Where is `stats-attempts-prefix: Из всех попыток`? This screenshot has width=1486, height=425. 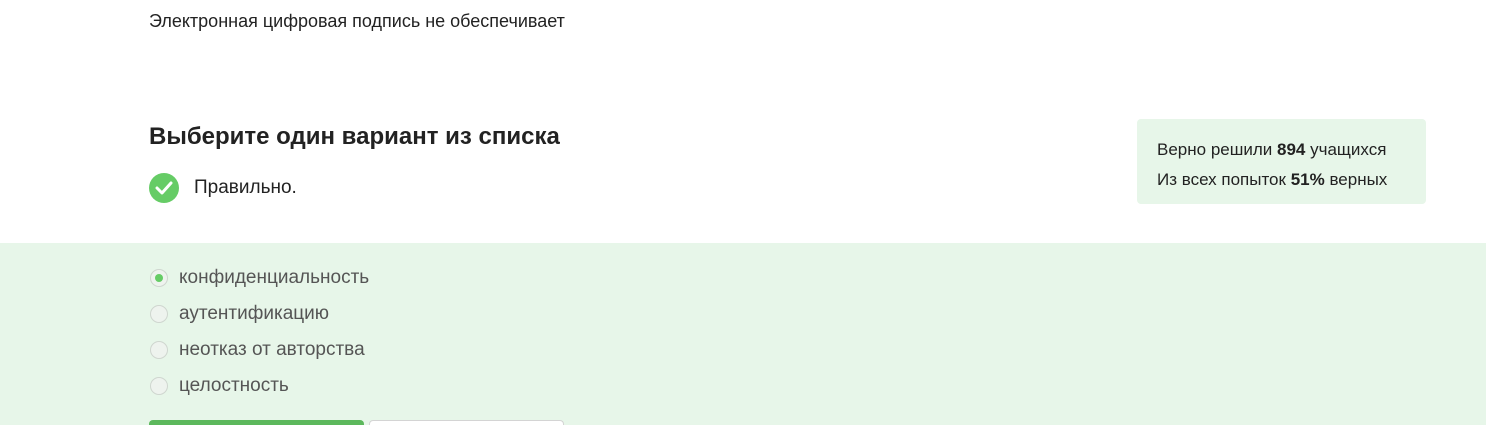
stats-attempts-prefix: Из всех попыток is located at coordinates (1224, 179).